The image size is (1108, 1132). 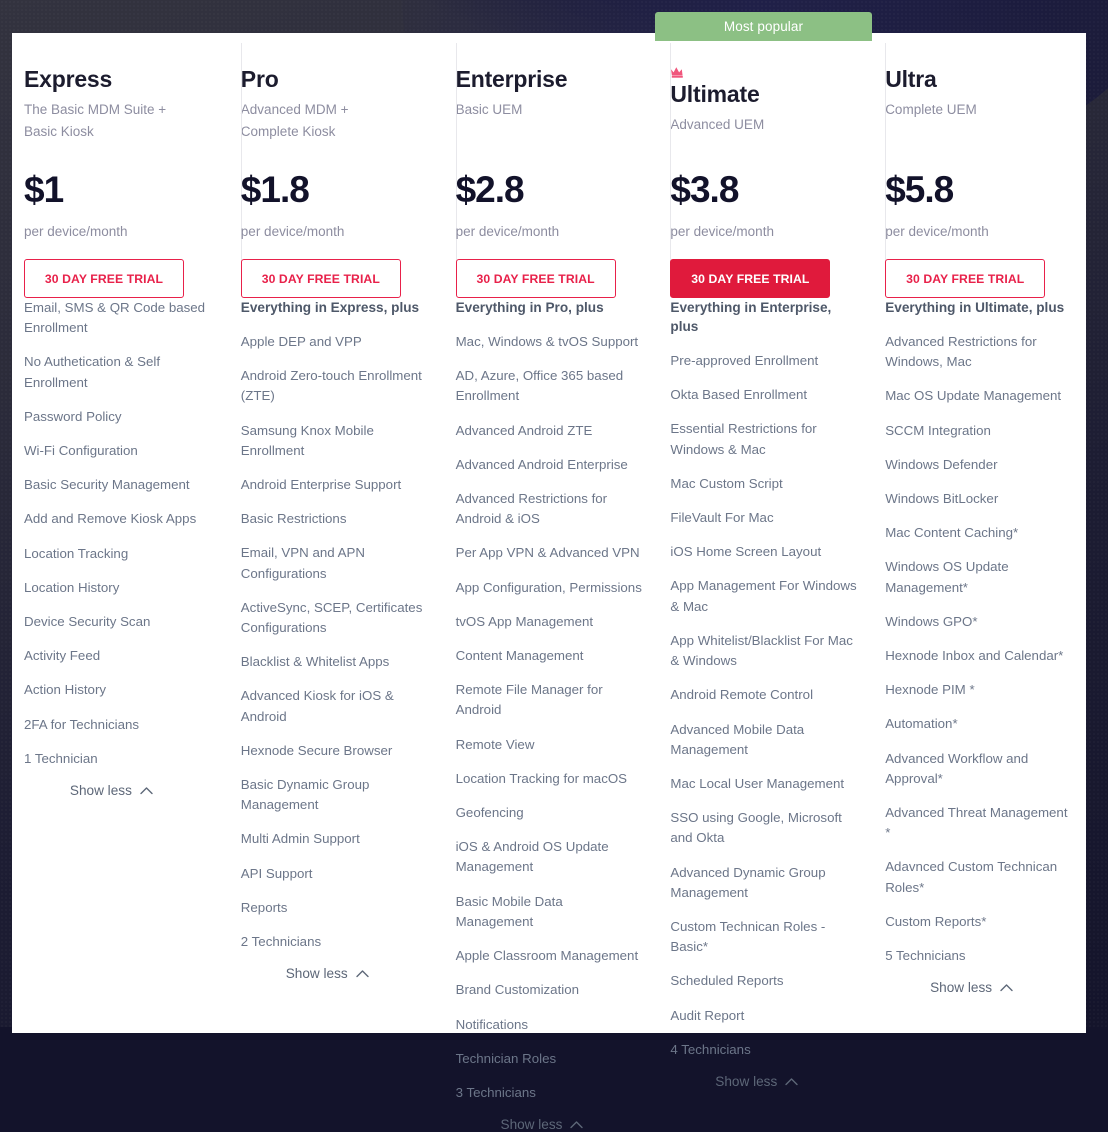 I want to click on feature-item: Essential Restrictions for Windows & Mac, so click(x=743, y=439).